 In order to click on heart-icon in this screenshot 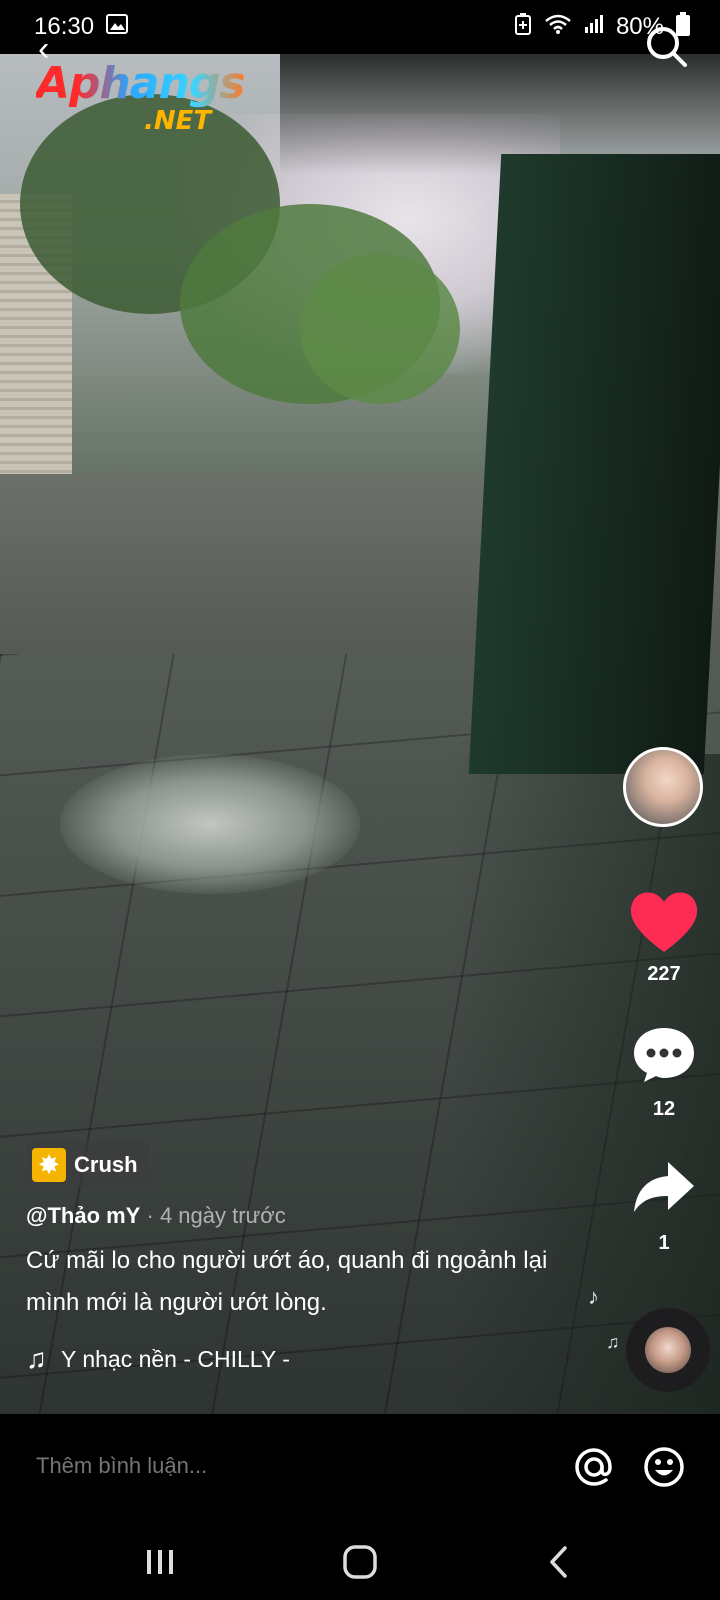, I will do `click(664, 922)`.